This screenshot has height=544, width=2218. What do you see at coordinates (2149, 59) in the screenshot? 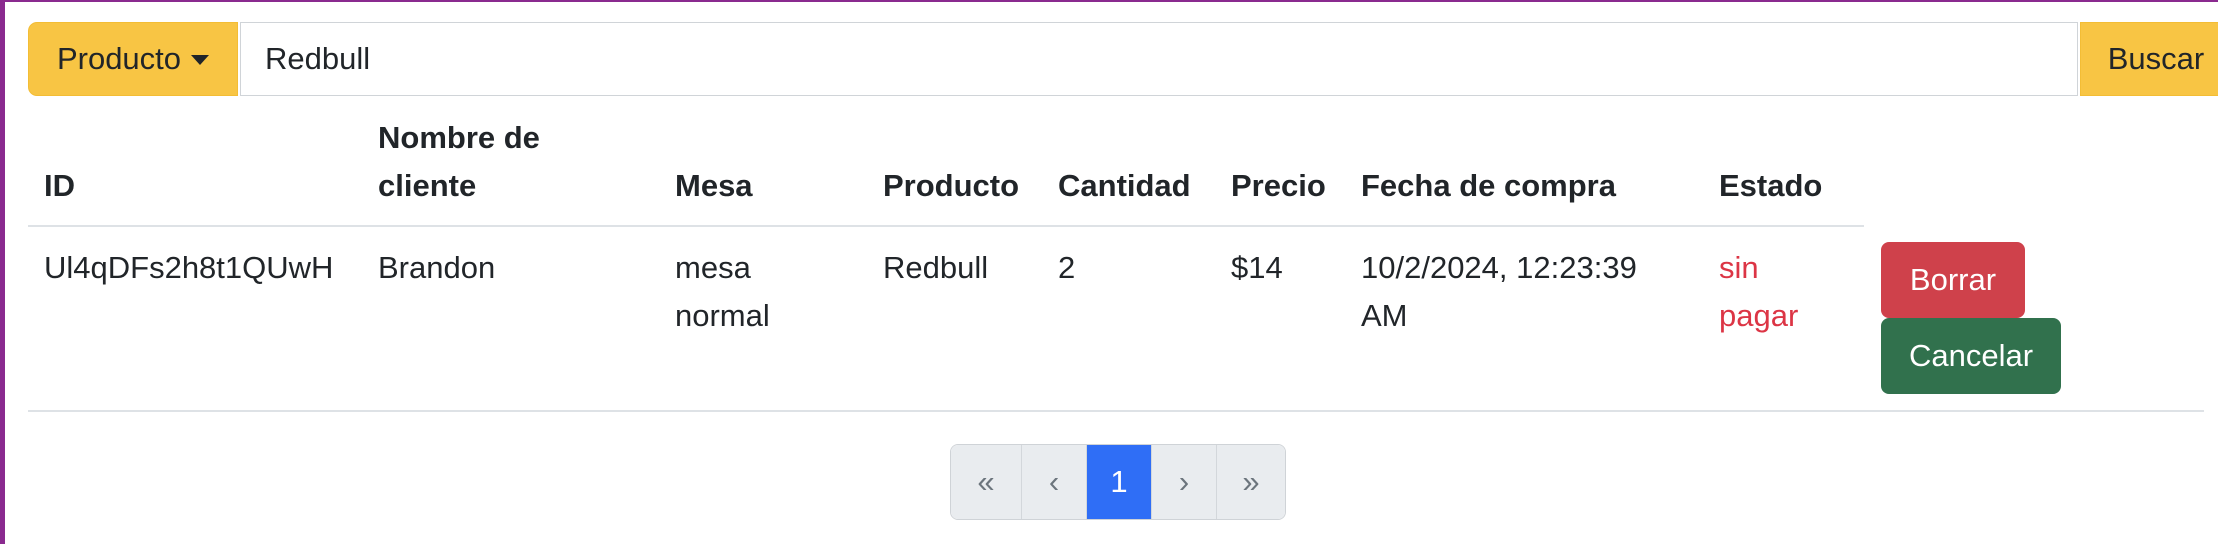
I see `search-button: Buscar` at bounding box center [2149, 59].